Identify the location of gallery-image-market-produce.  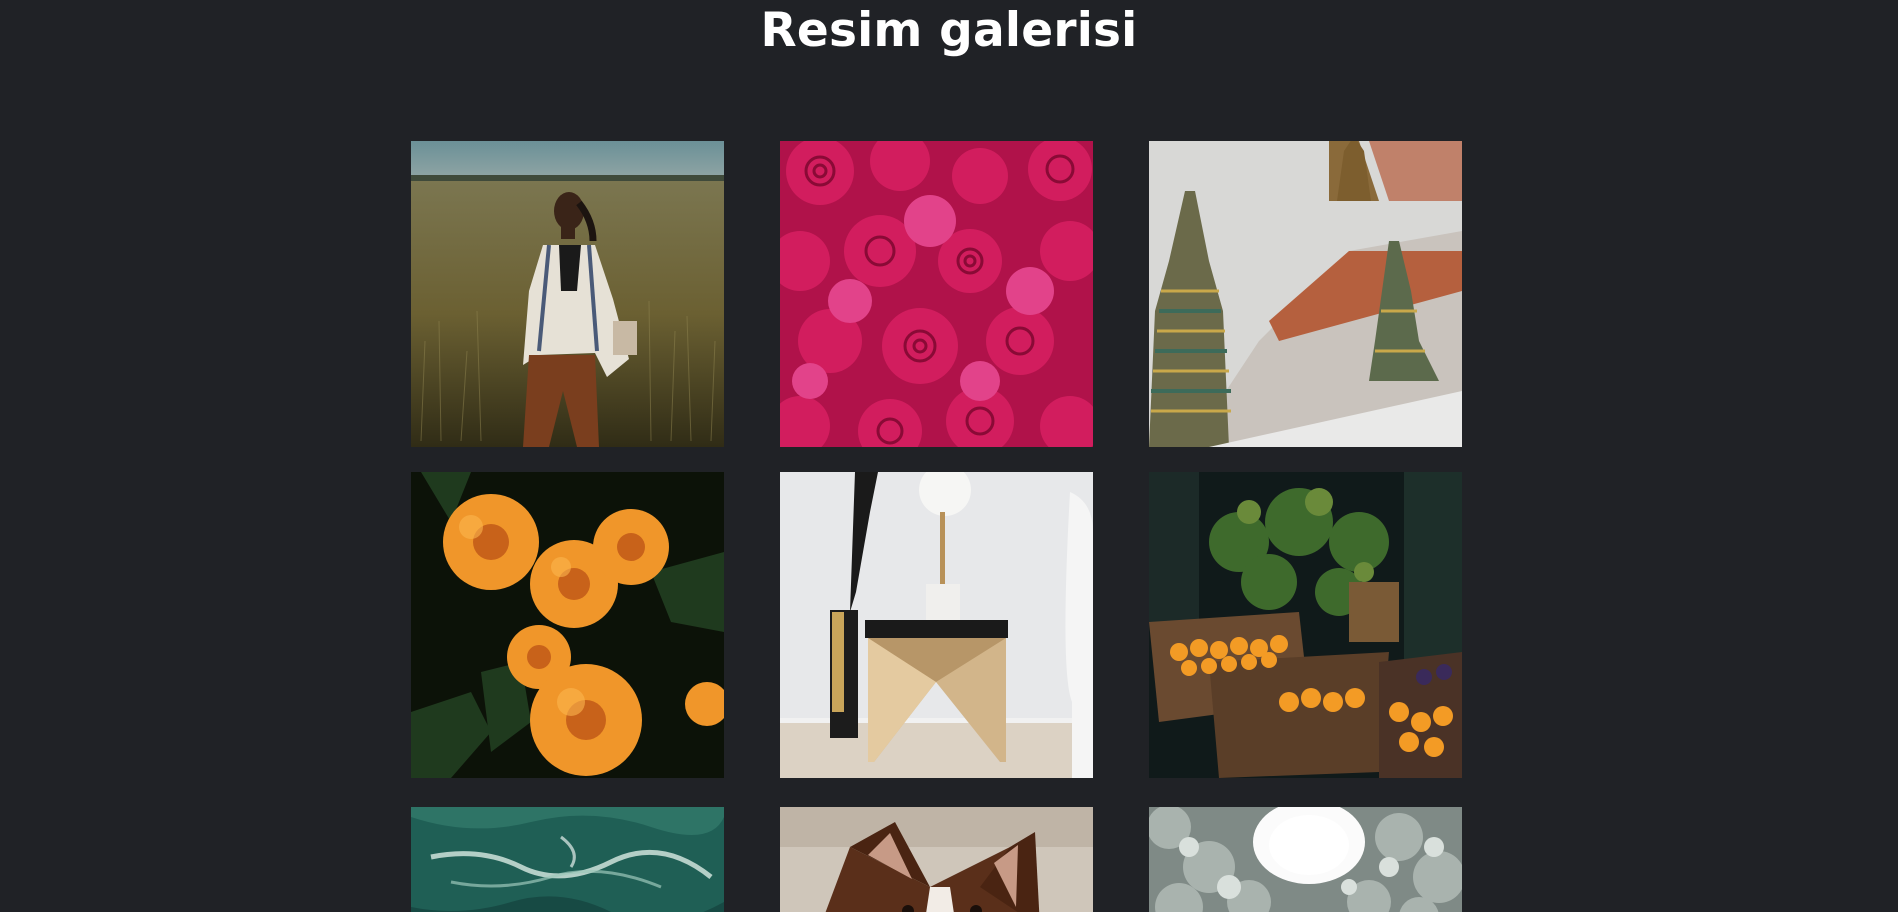
(1305, 625).